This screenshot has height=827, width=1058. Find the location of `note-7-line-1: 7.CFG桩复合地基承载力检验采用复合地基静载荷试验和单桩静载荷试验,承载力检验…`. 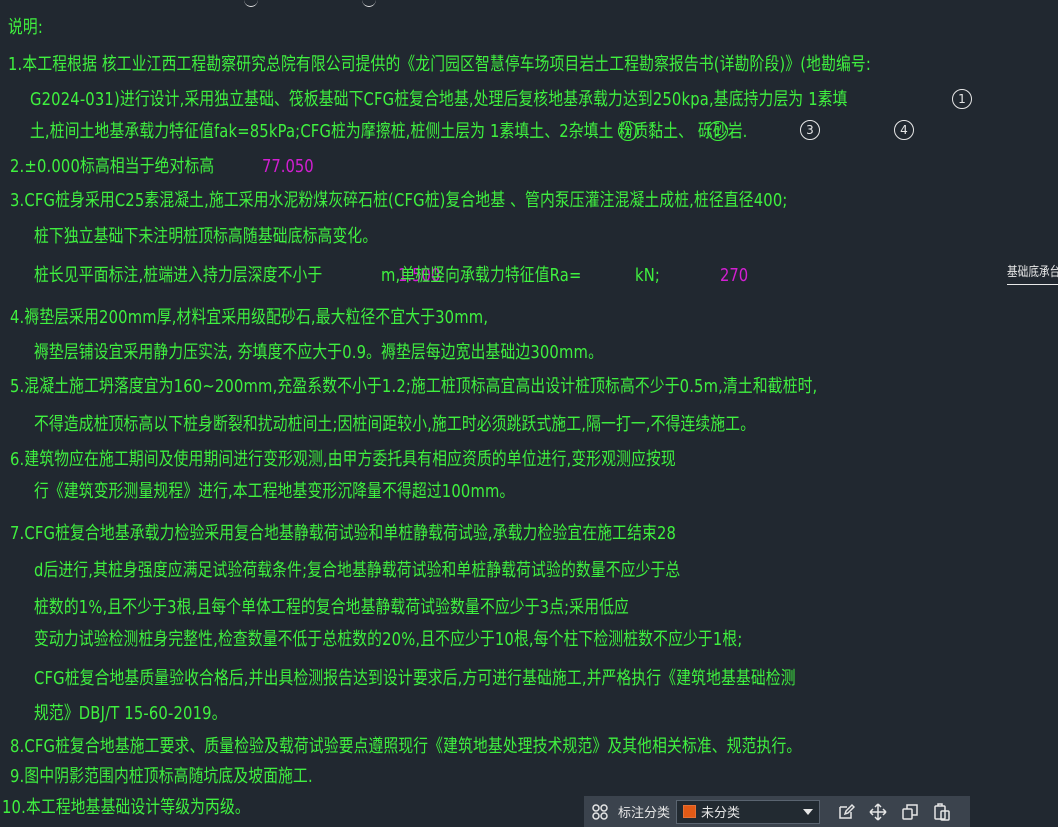

note-7-line-1: 7.CFG桩复合地基承载力检验采用复合地基静载荷试验和单桩静载荷试验,承载力检验… is located at coordinates (343, 533).